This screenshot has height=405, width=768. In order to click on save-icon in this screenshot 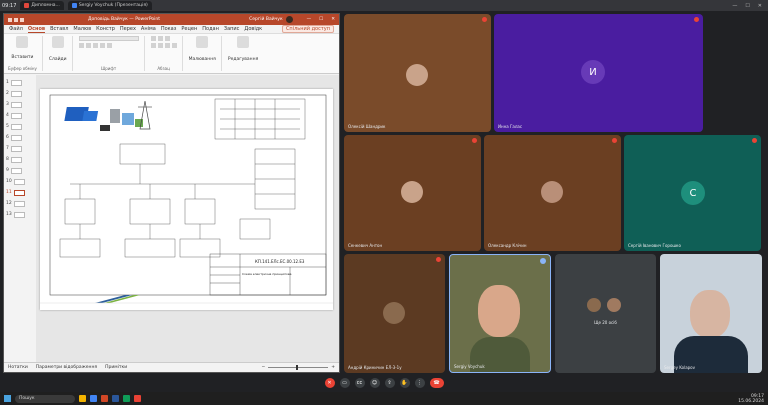, I will do `click(16, 19)`.